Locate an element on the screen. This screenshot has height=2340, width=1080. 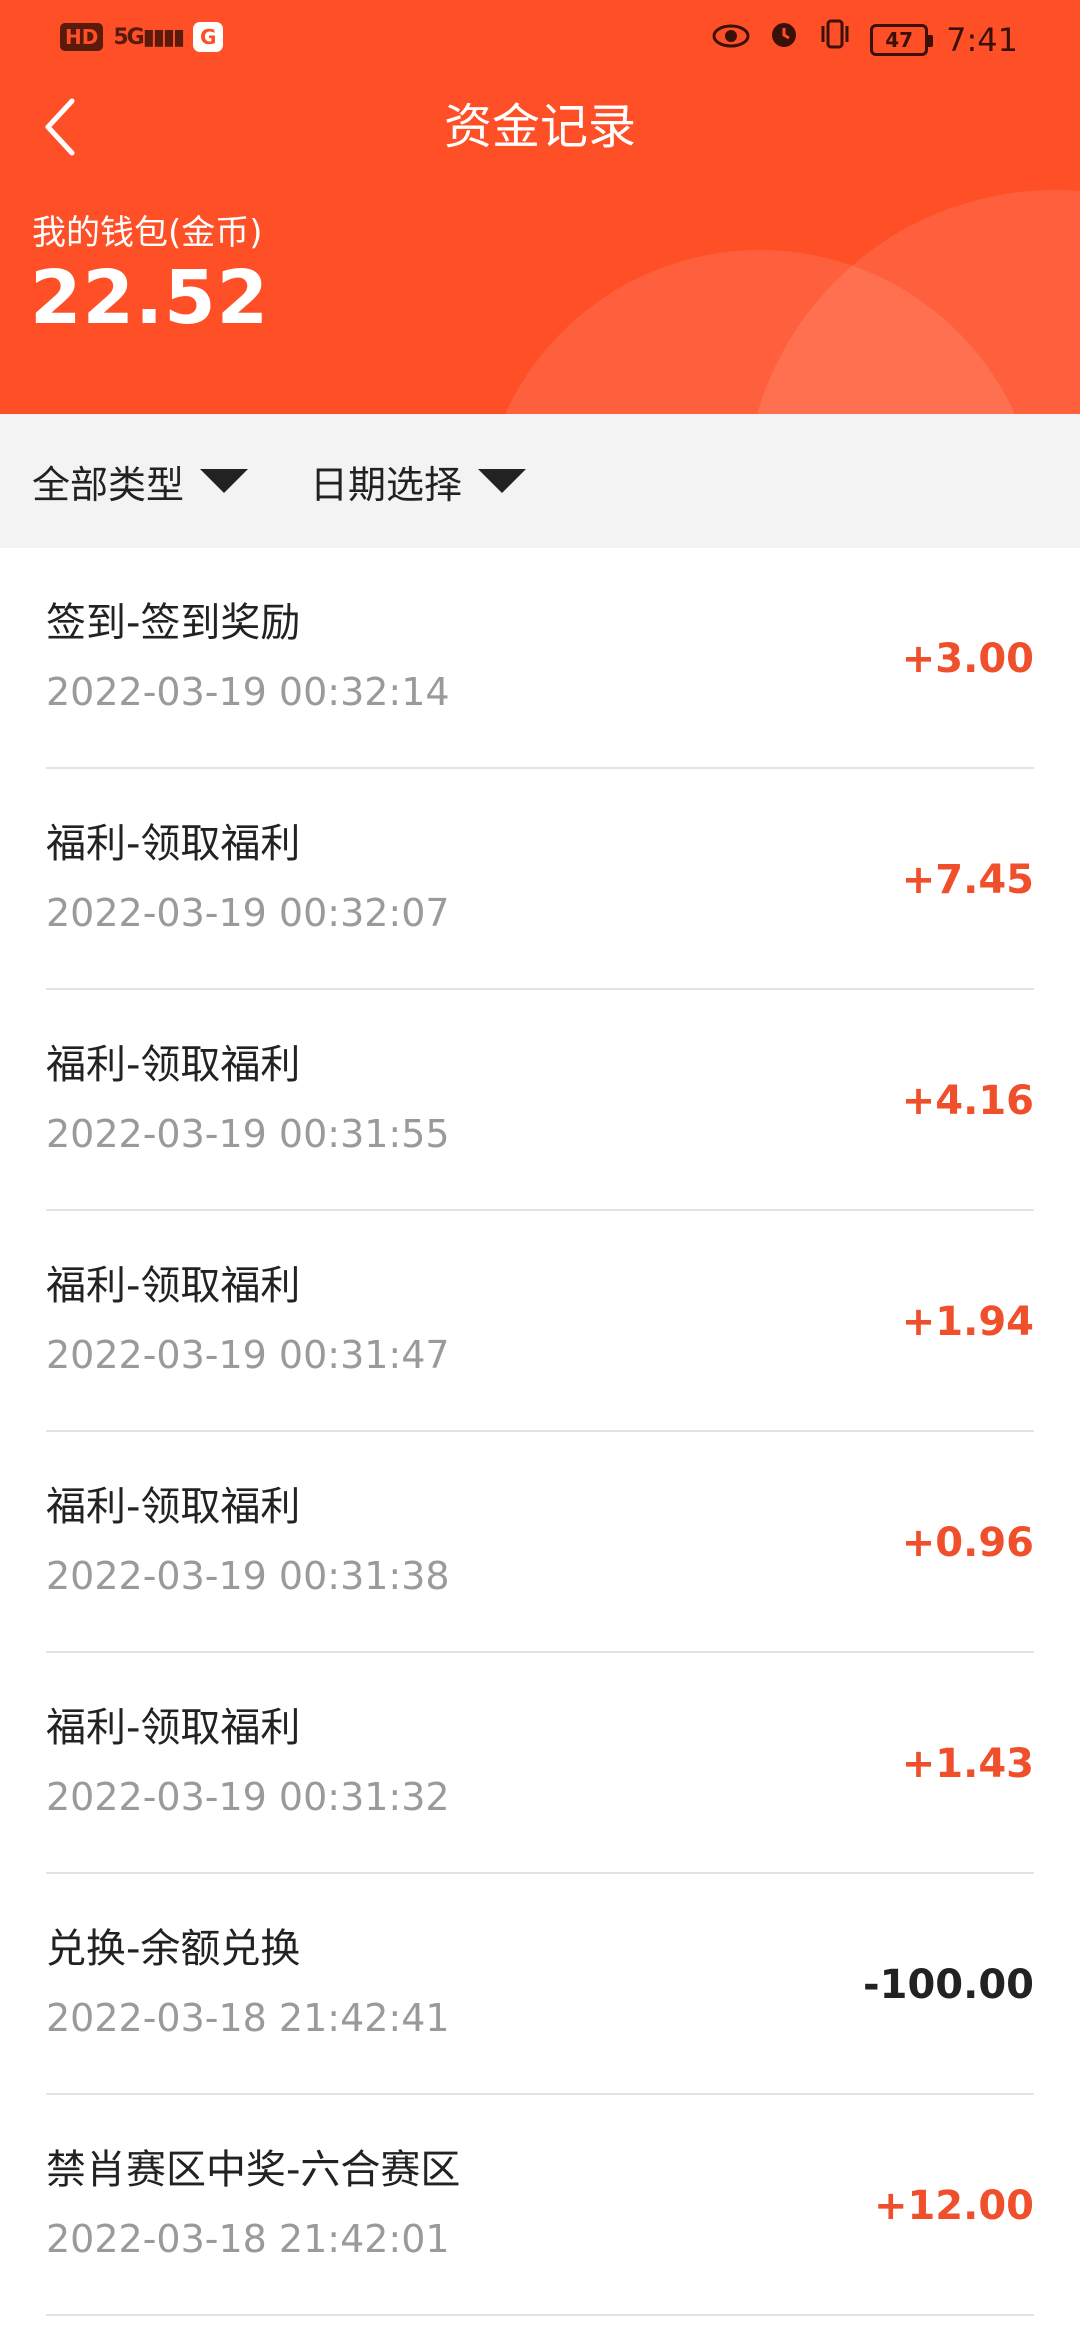
wallet-balance: 22.52 is located at coordinates (150, 298).